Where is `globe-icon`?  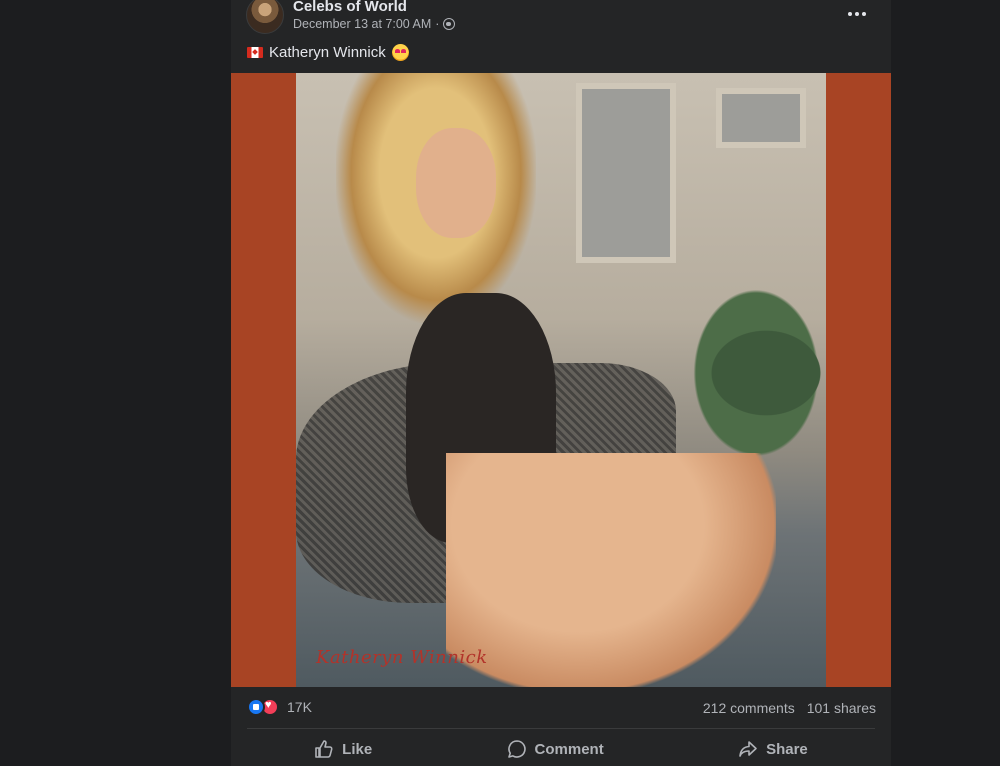
globe-icon is located at coordinates (449, 24).